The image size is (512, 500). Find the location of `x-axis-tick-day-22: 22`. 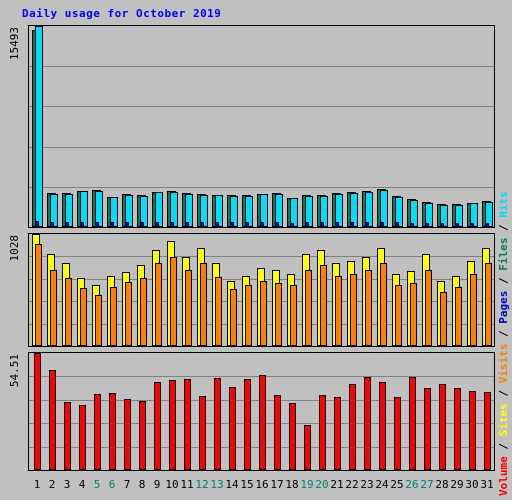

x-axis-tick-day-22: 22 is located at coordinates (352, 484).